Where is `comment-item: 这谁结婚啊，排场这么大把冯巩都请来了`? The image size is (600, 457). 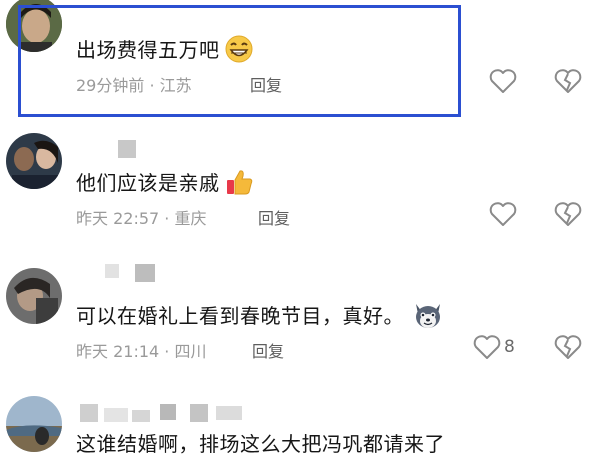 comment-item: 这谁结婚啊，排场这么大把冯巩都请来了 is located at coordinates (300, 423).